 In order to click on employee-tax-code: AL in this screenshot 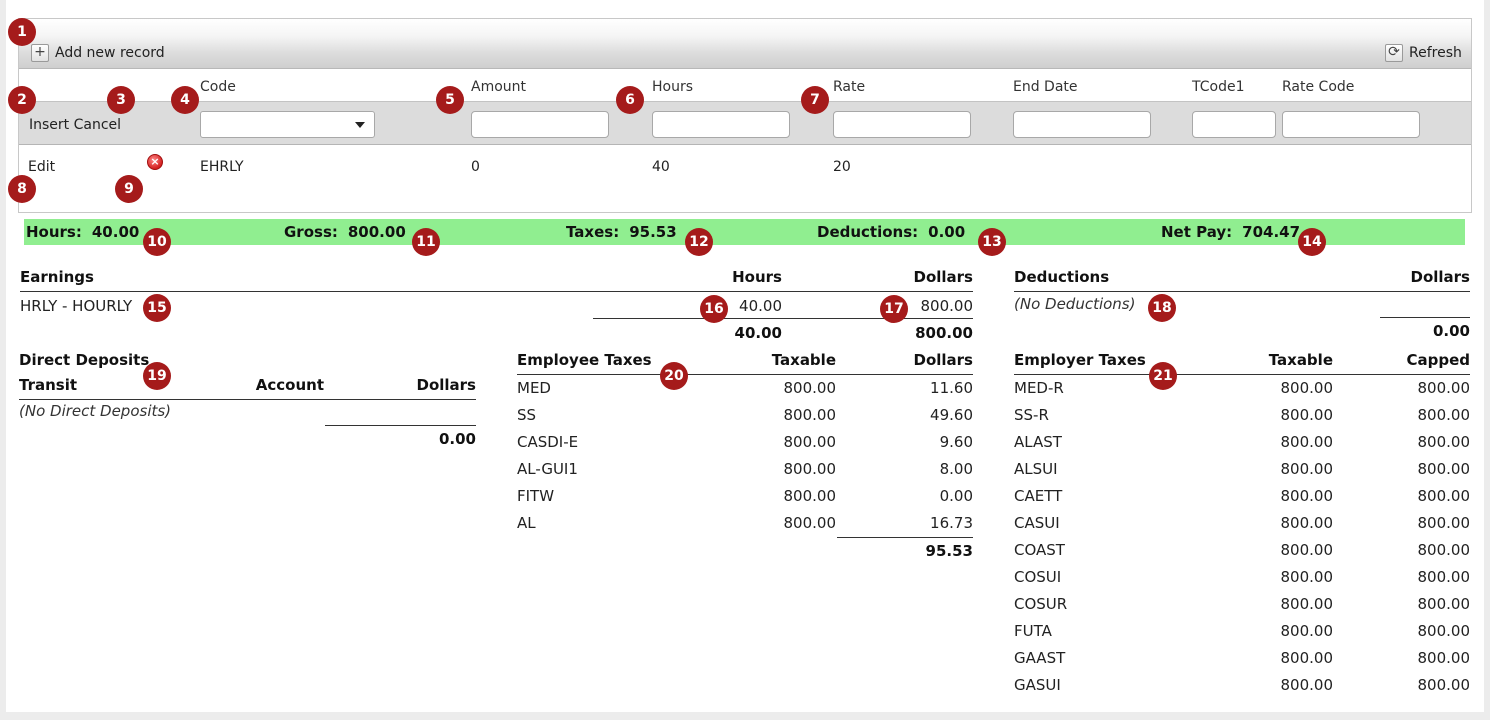, I will do `click(526, 523)`.